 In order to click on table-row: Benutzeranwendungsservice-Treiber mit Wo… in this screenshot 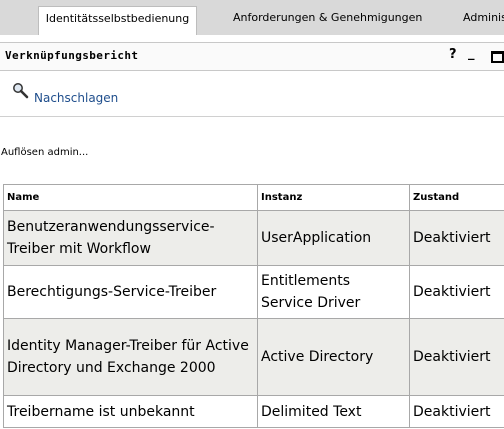, I will do `click(253, 238)`.